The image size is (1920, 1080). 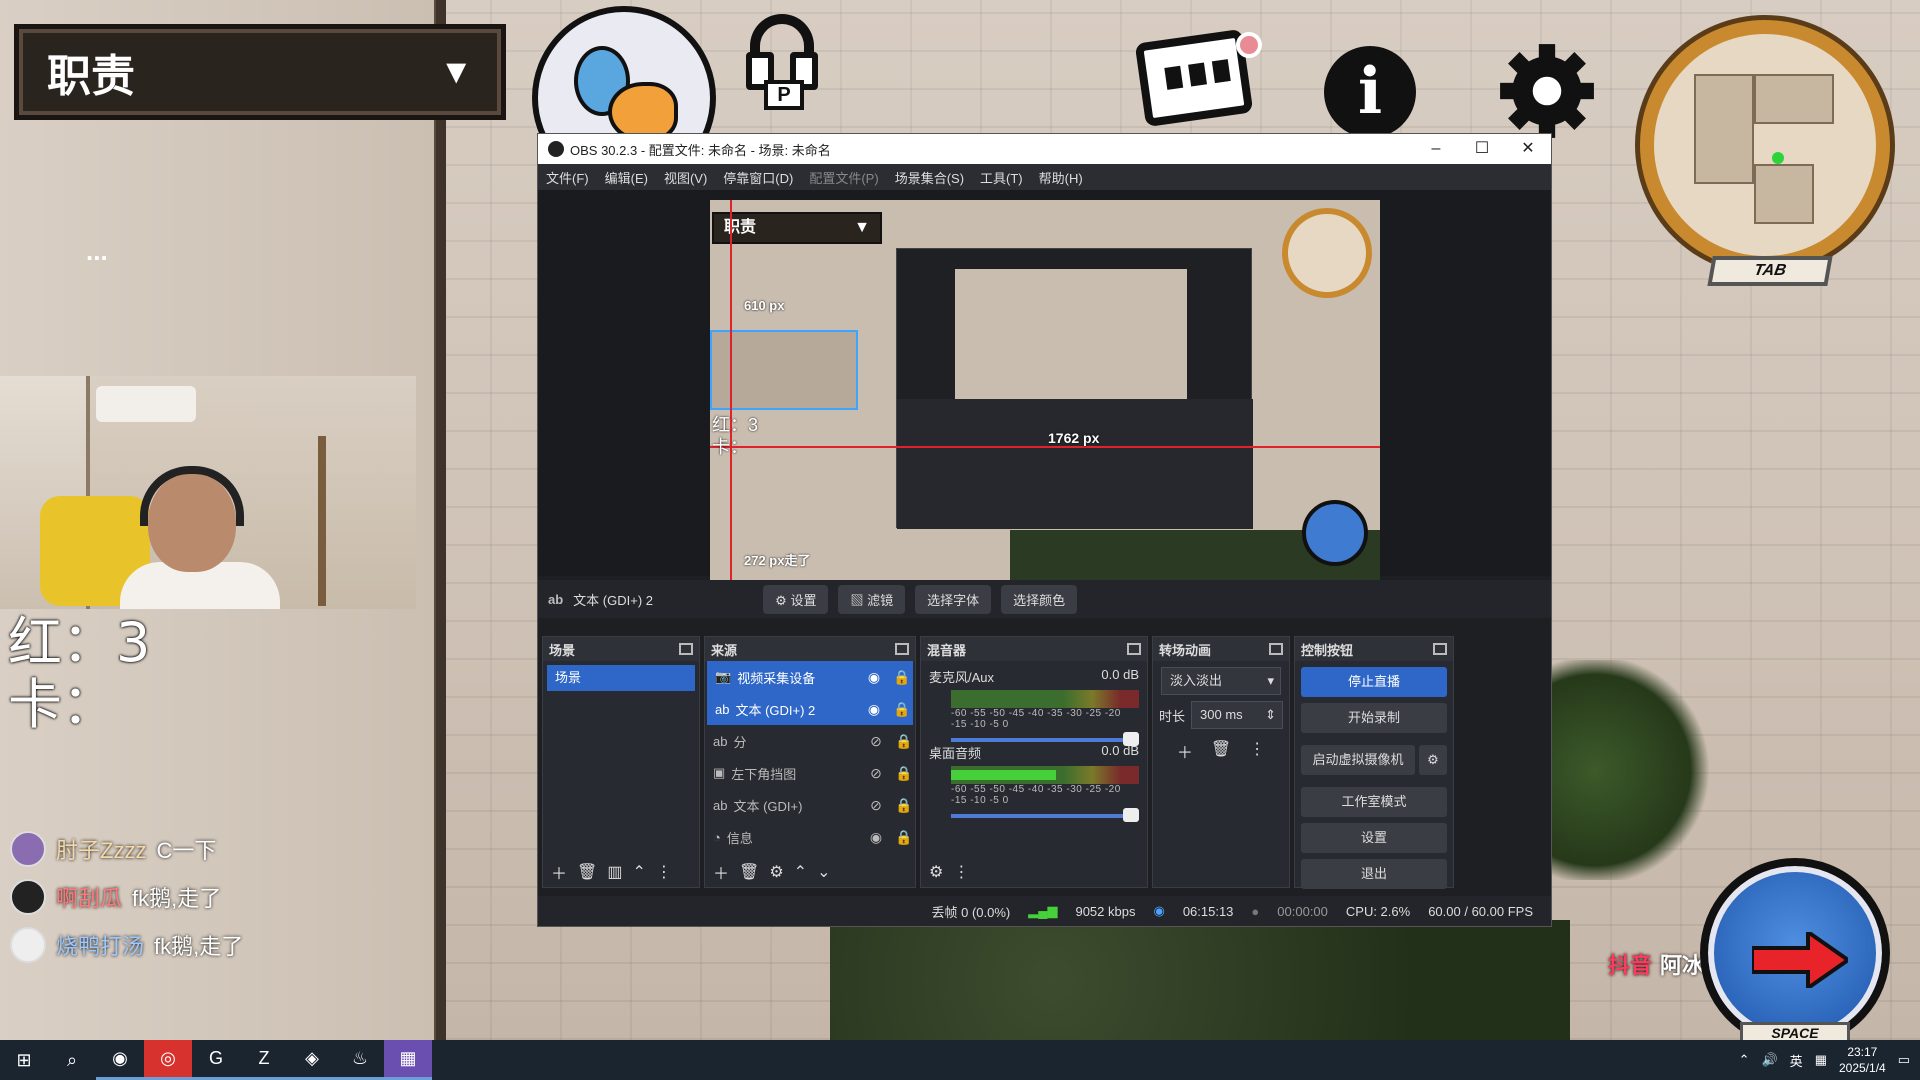 What do you see at coordinates (1482, 149) in the screenshot?
I see `maximize-button: ☐` at bounding box center [1482, 149].